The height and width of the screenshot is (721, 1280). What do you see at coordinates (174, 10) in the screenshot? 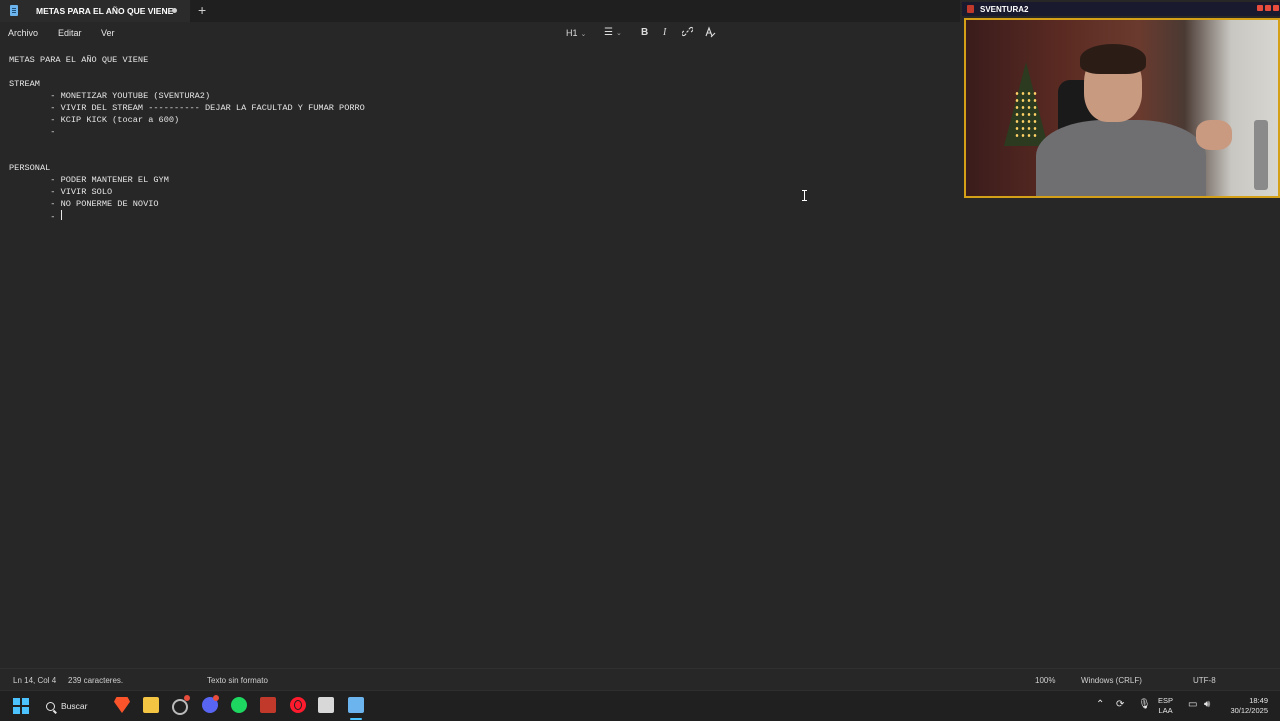
I see `unsaved-indicator-icon` at bounding box center [174, 10].